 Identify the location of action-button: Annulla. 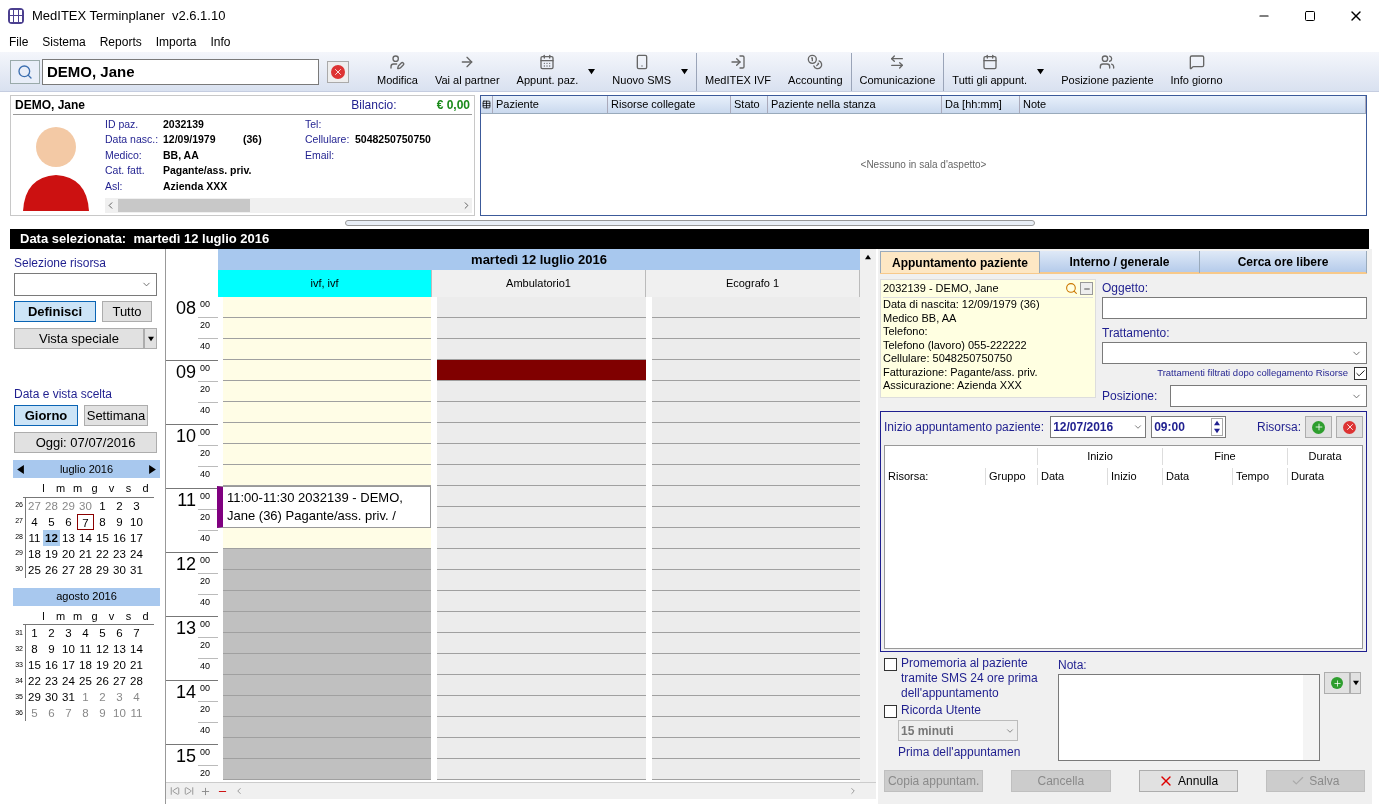
(1188, 781).